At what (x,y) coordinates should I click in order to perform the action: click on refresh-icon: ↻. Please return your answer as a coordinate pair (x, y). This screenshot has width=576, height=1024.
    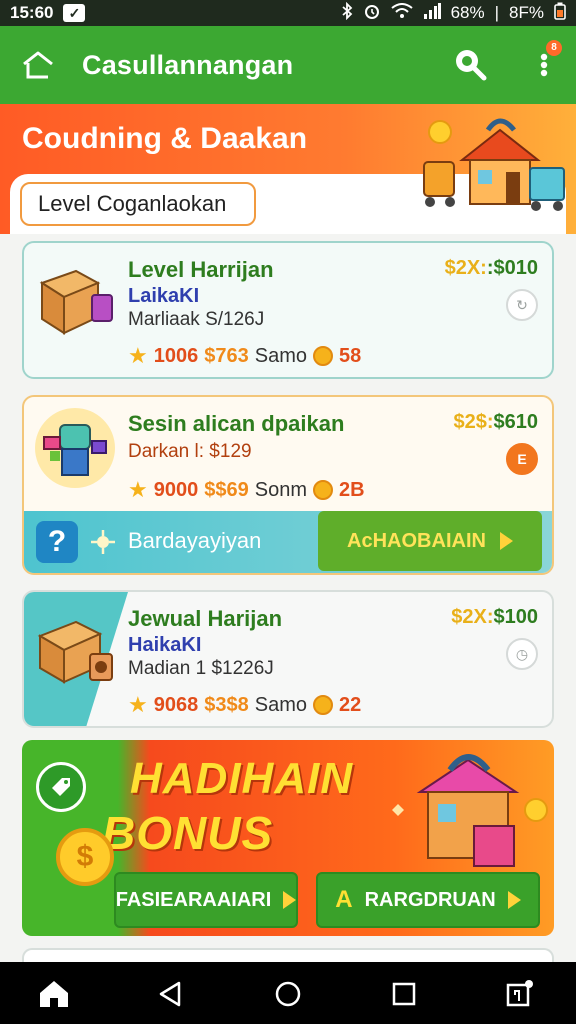
    Looking at the image, I should click on (522, 305).